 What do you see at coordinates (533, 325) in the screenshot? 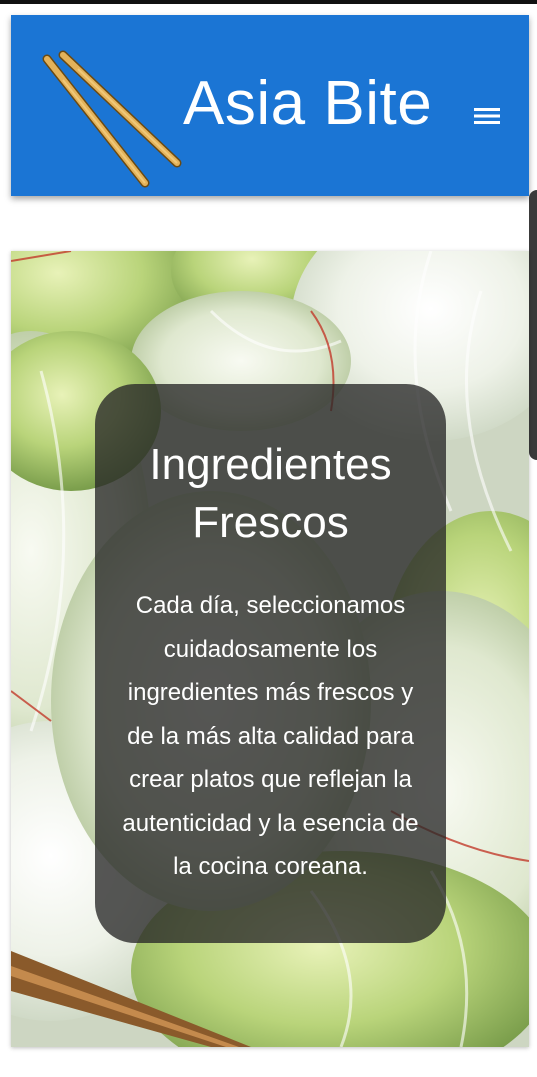
I see `scrollbar-thumb` at bounding box center [533, 325].